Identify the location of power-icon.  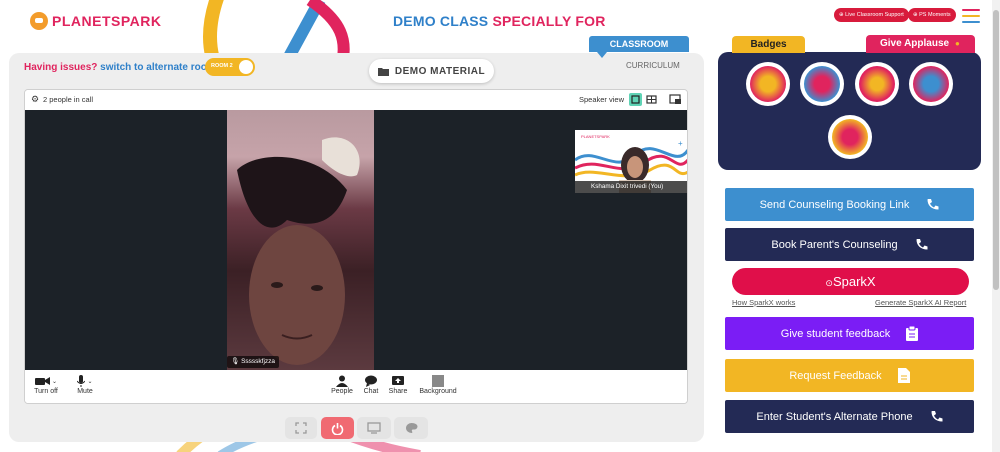
(337, 428).